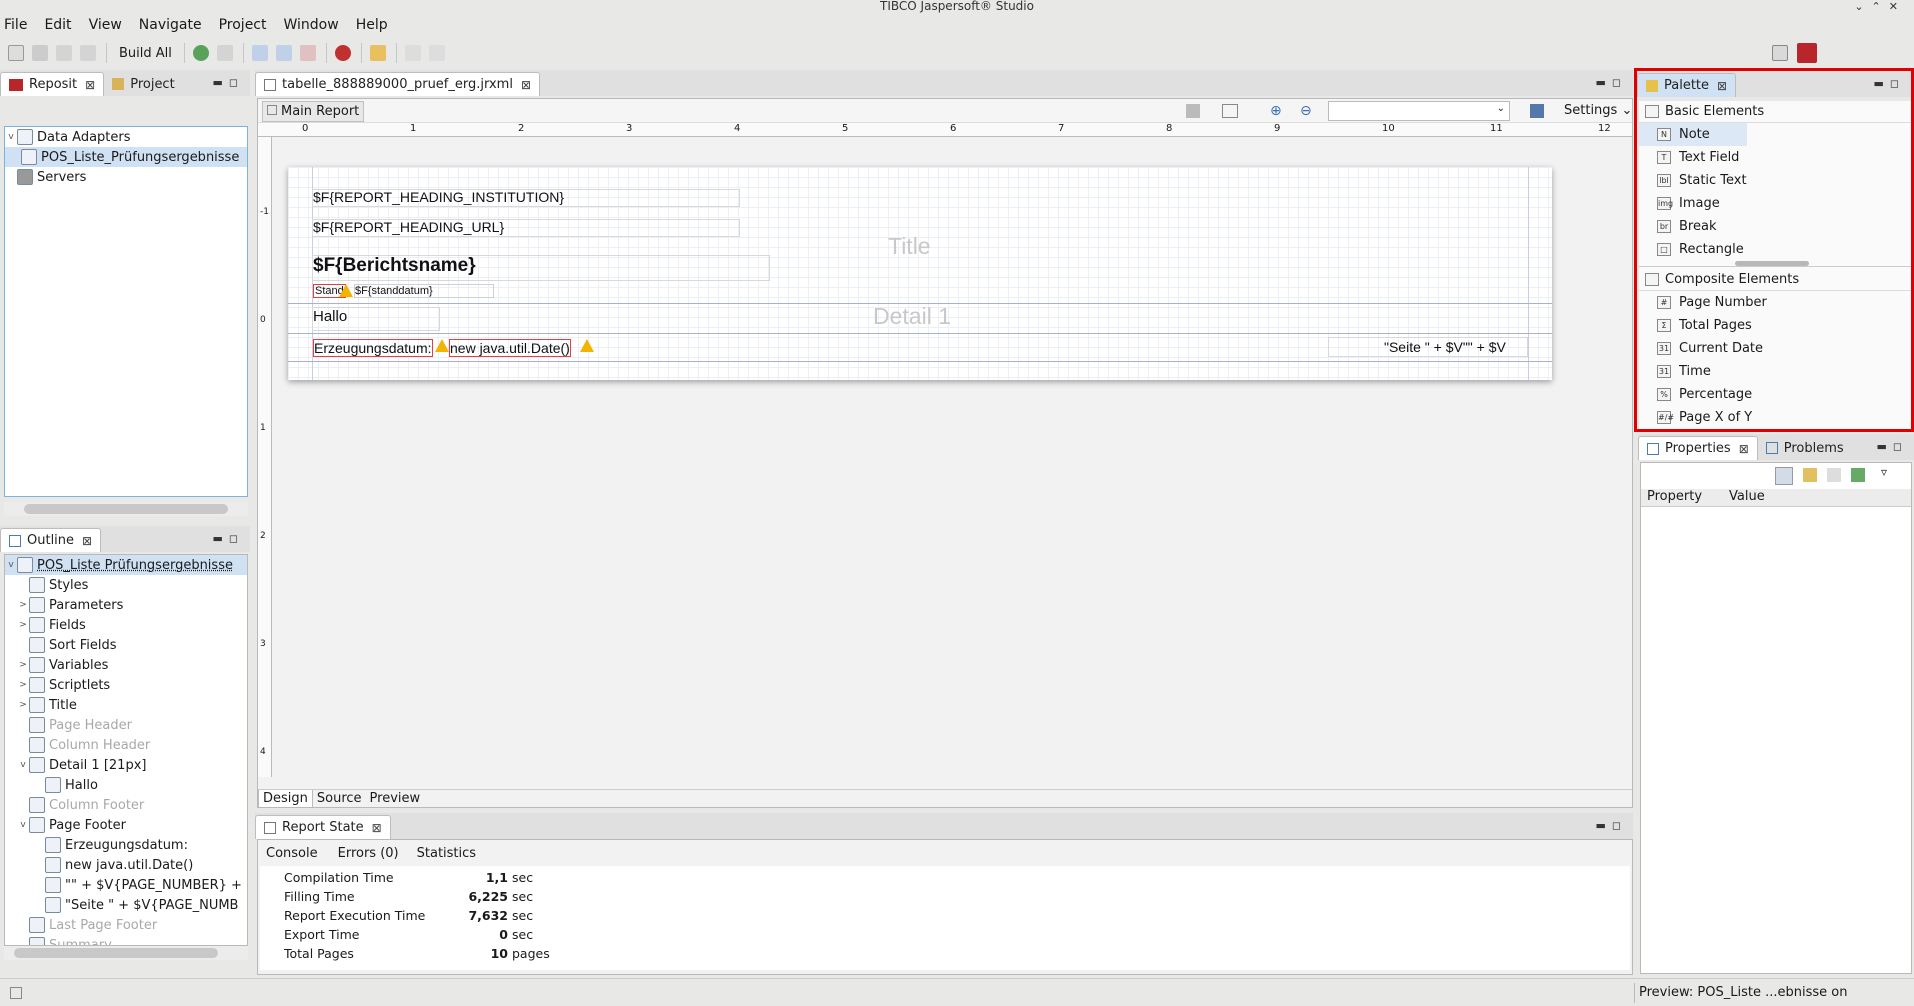 This screenshot has height=1006, width=1914. What do you see at coordinates (16, 53) in the screenshot?
I see `new-file-icon` at bounding box center [16, 53].